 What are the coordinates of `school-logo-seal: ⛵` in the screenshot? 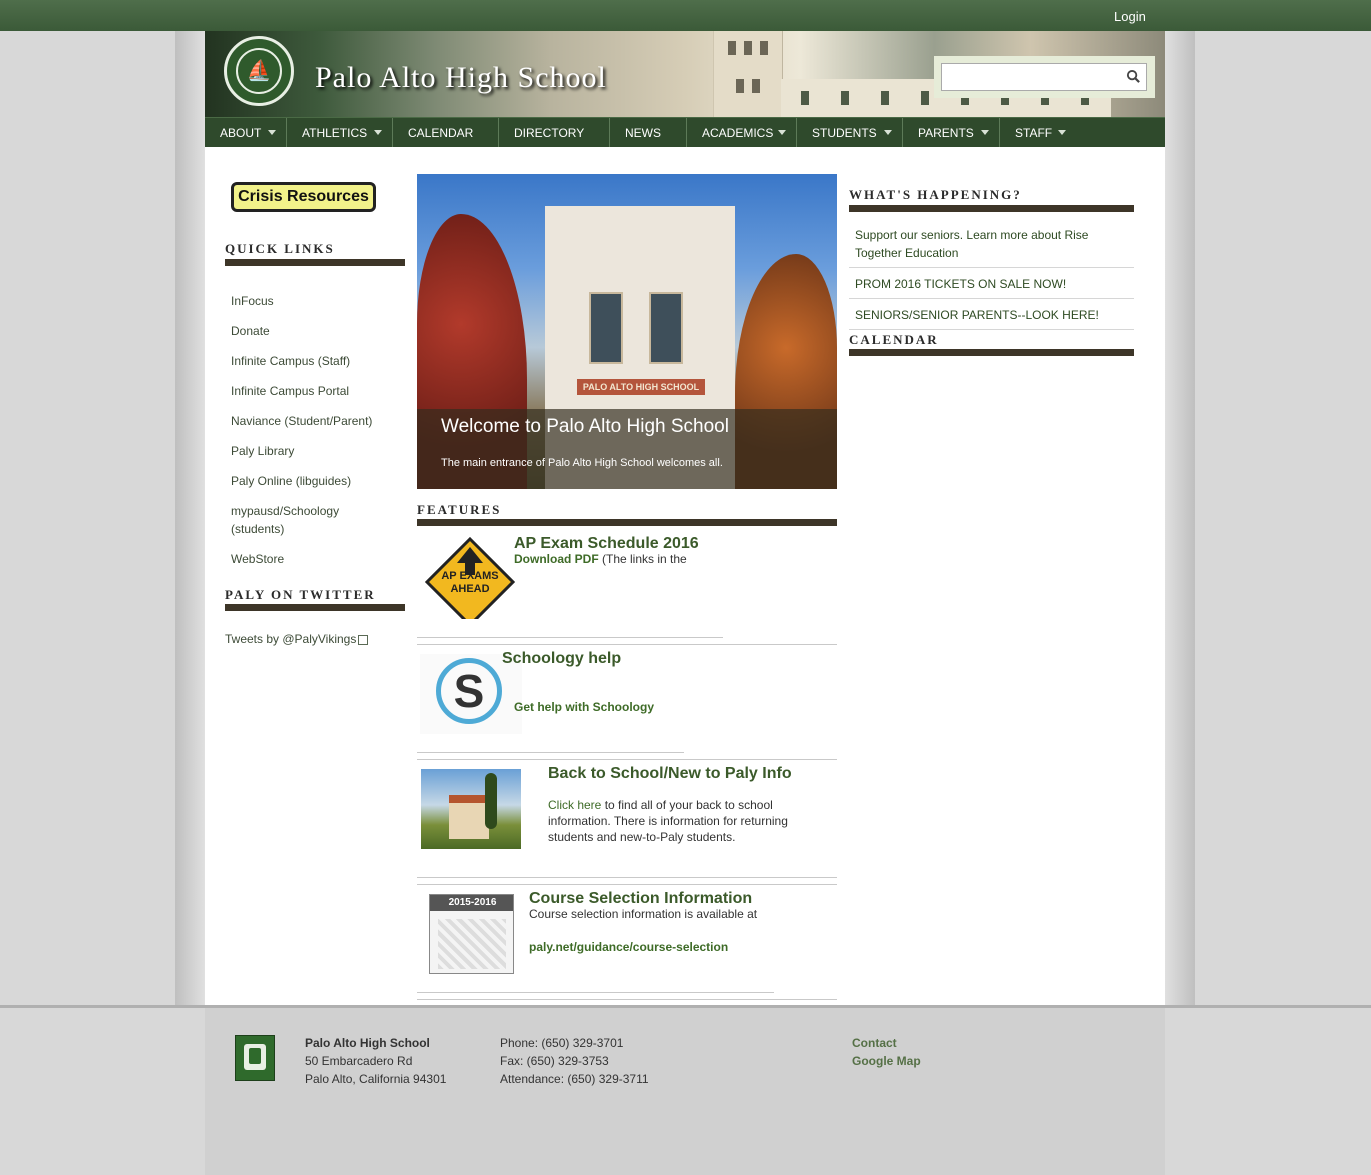 It's located at (259, 71).